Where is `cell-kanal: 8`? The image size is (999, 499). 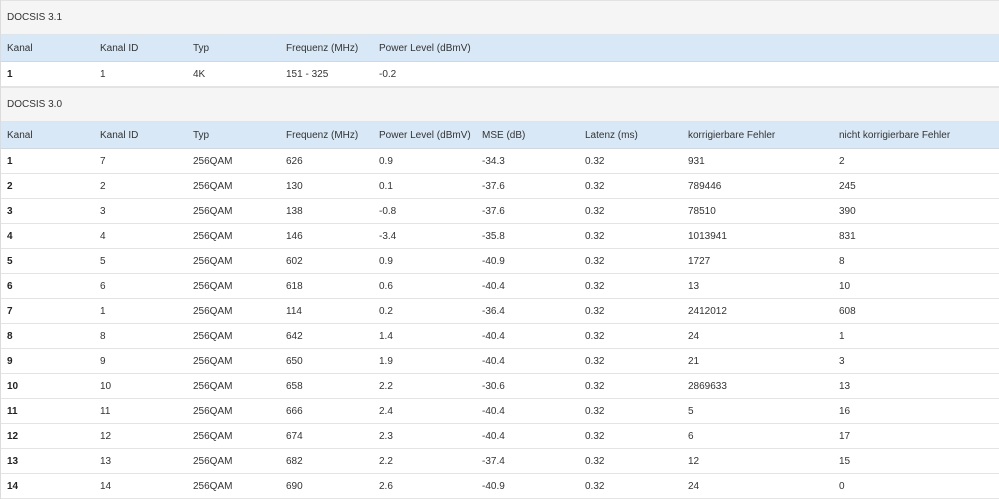
cell-kanal: 8 is located at coordinates (47, 336).